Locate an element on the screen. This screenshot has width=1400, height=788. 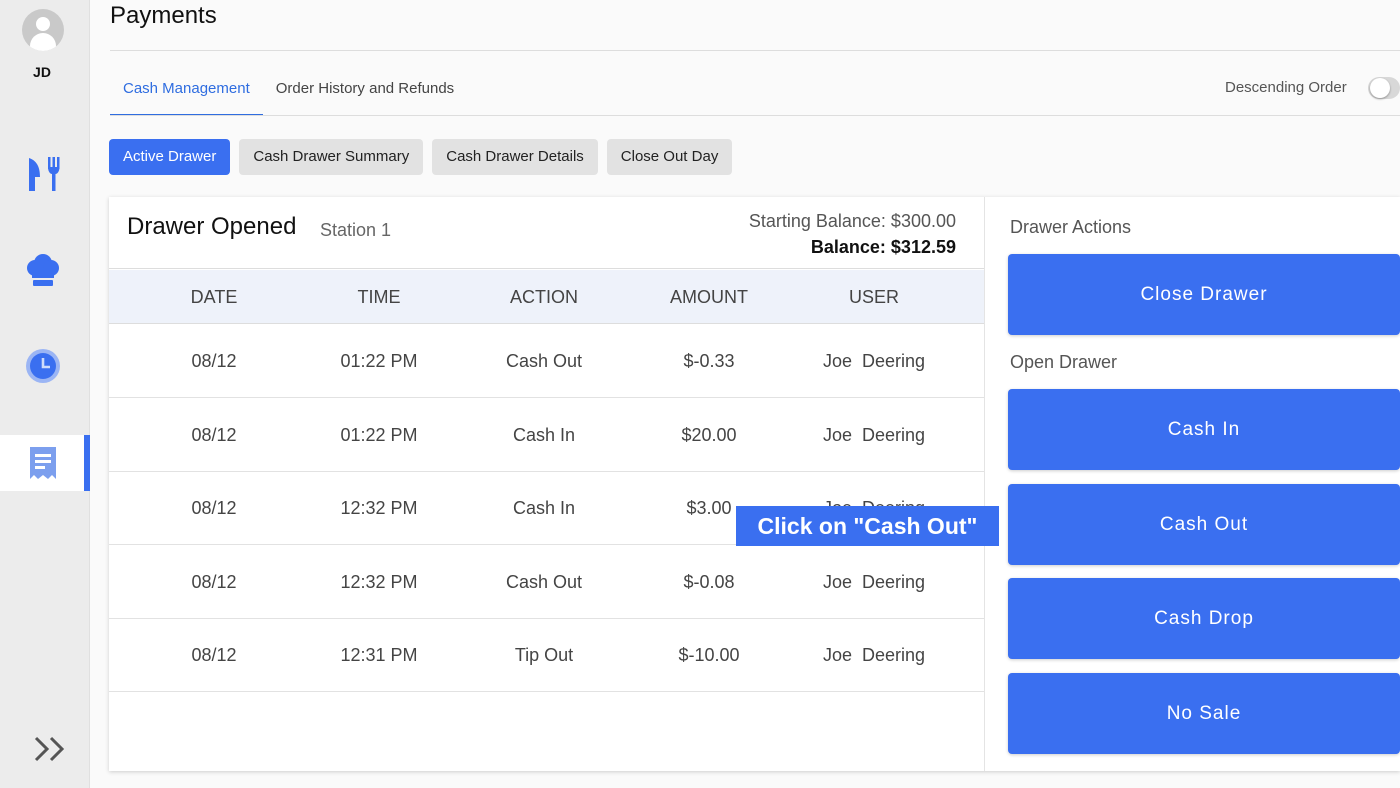
column-header-action: ACTION is located at coordinates (543, 297).